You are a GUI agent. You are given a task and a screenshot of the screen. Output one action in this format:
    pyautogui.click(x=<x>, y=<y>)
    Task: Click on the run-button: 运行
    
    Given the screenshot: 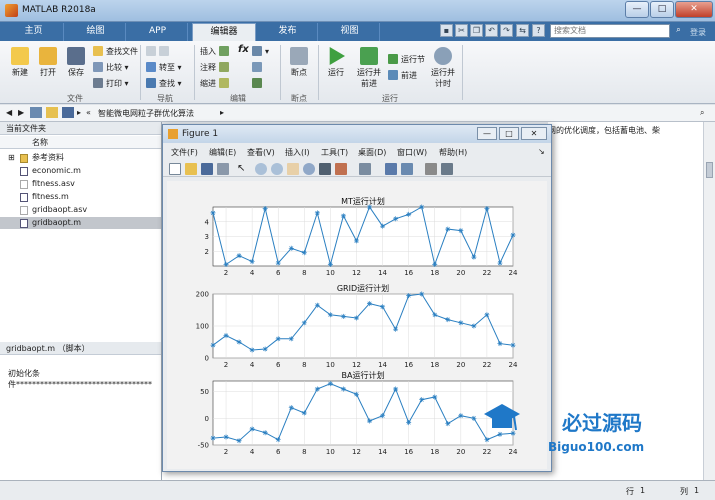 What is the action you would take?
    pyautogui.click(x=336, y=62)
    